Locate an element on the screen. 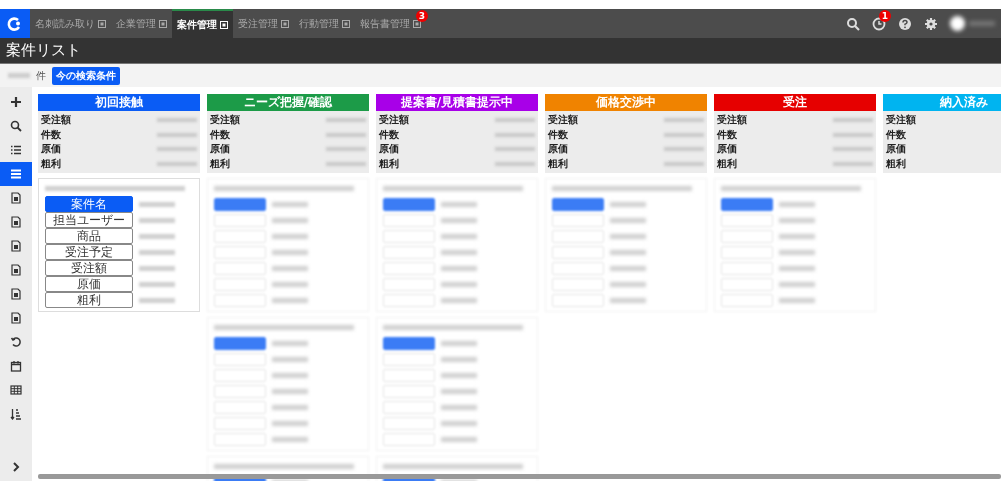 This screenshot has width=1001, height=481. nav-tab: 企業管理 is located at coordinates (141, 23).